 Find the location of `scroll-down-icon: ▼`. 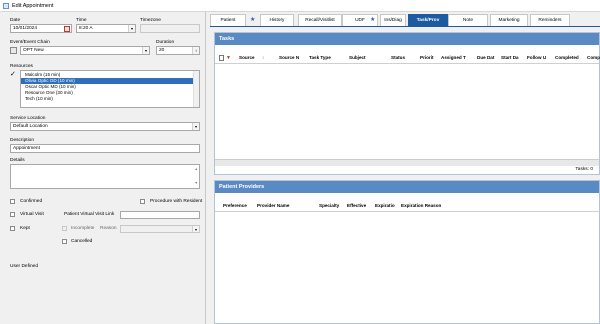

scroll-down-icon: ▼ is located at coordinates (196, 183).